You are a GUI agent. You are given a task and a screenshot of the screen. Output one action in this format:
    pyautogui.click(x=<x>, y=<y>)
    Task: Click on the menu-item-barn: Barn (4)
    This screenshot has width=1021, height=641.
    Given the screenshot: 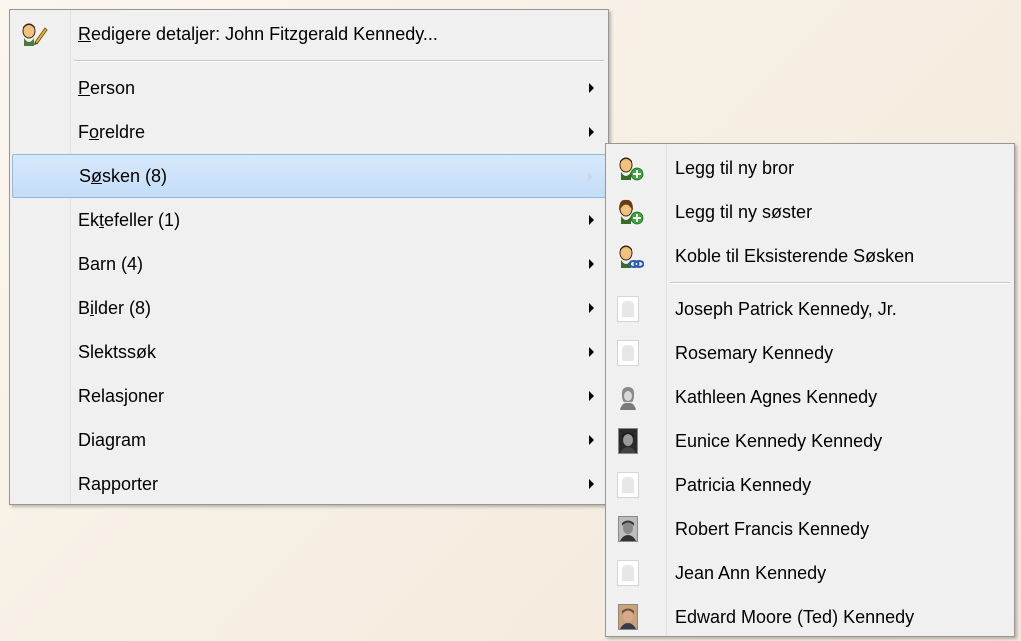 What is the action you would take?
    pyautogui.click(x=309, y=264)
    